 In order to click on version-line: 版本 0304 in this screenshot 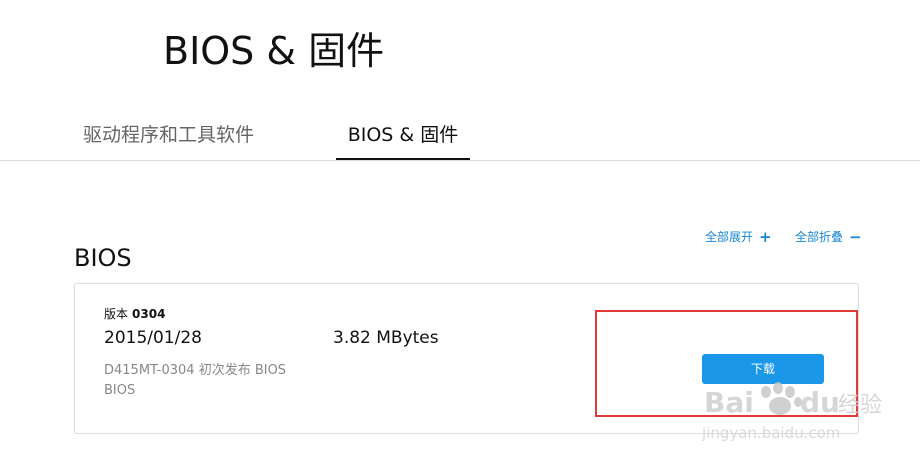, I will do `click(134, 314)`.